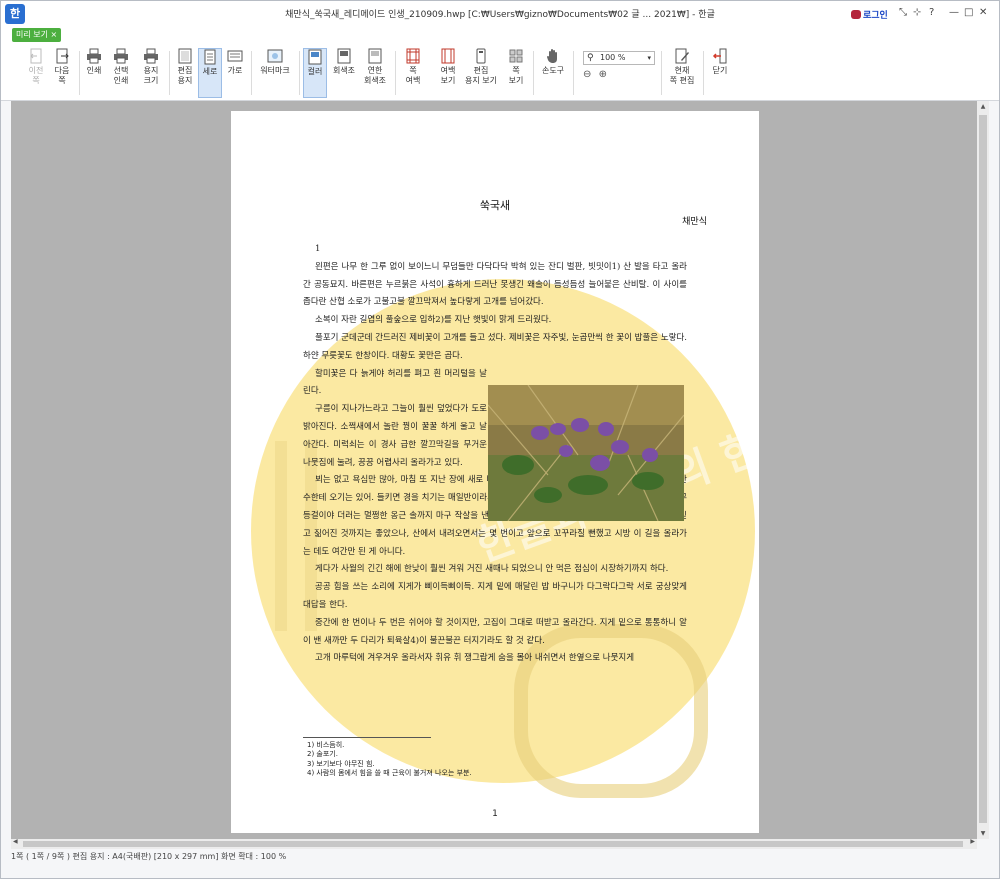 The width and height of the screenshot is (1000, 879). I want to click on vertical-scroll-thumb, so click(983, 469).